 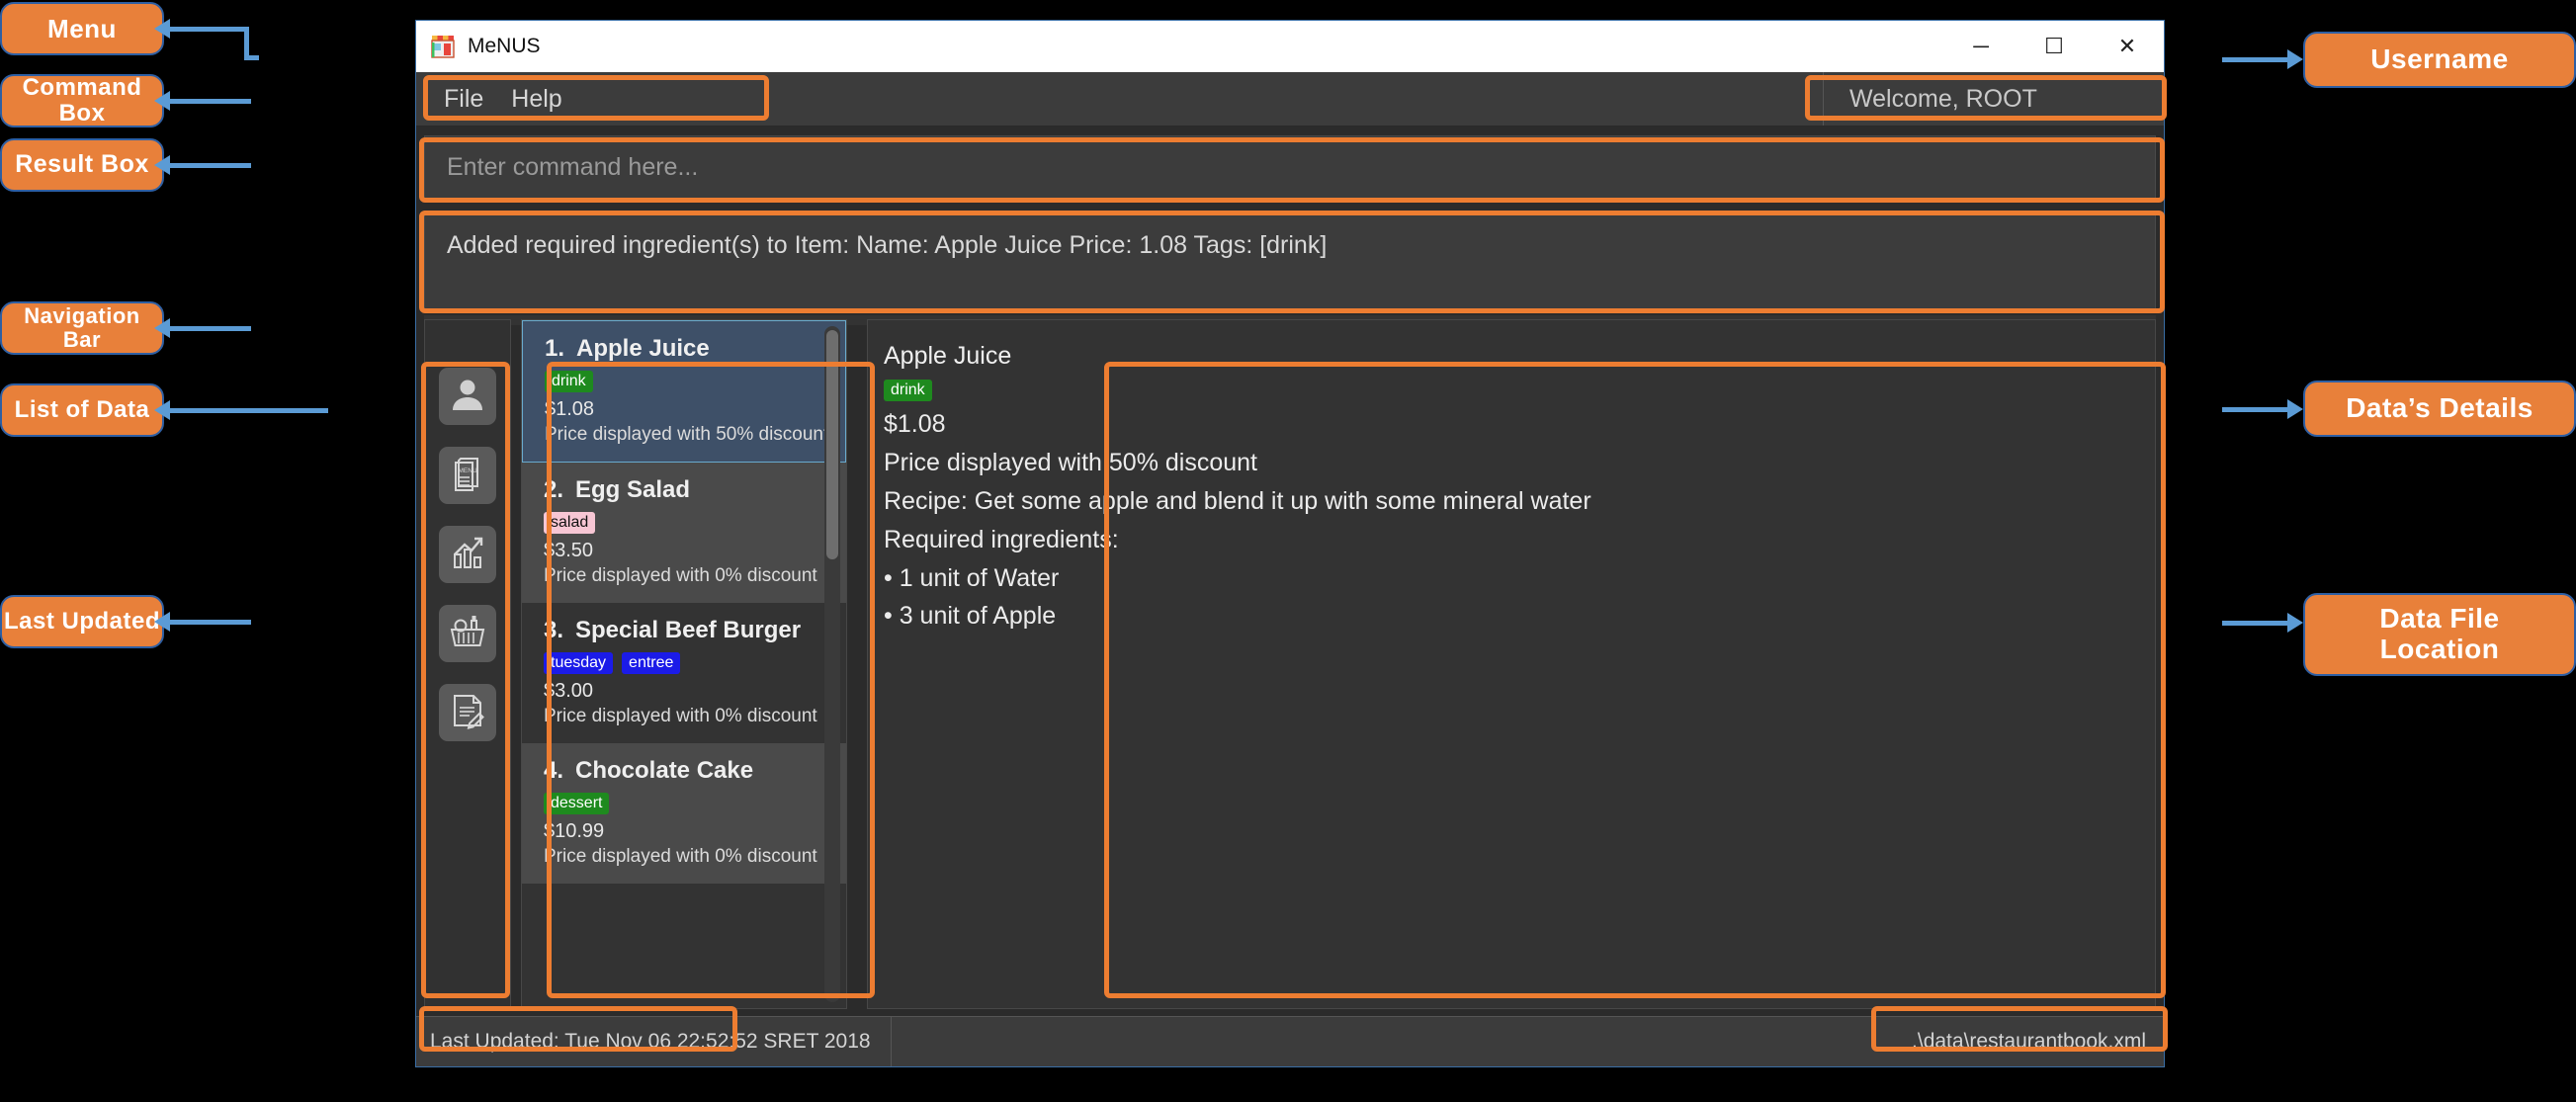 What do you see at coordinates (1070, 463) in the screenshot?
I see `detail-discount: Price displayed with 50% discount` at bounding box center [1070, 463].